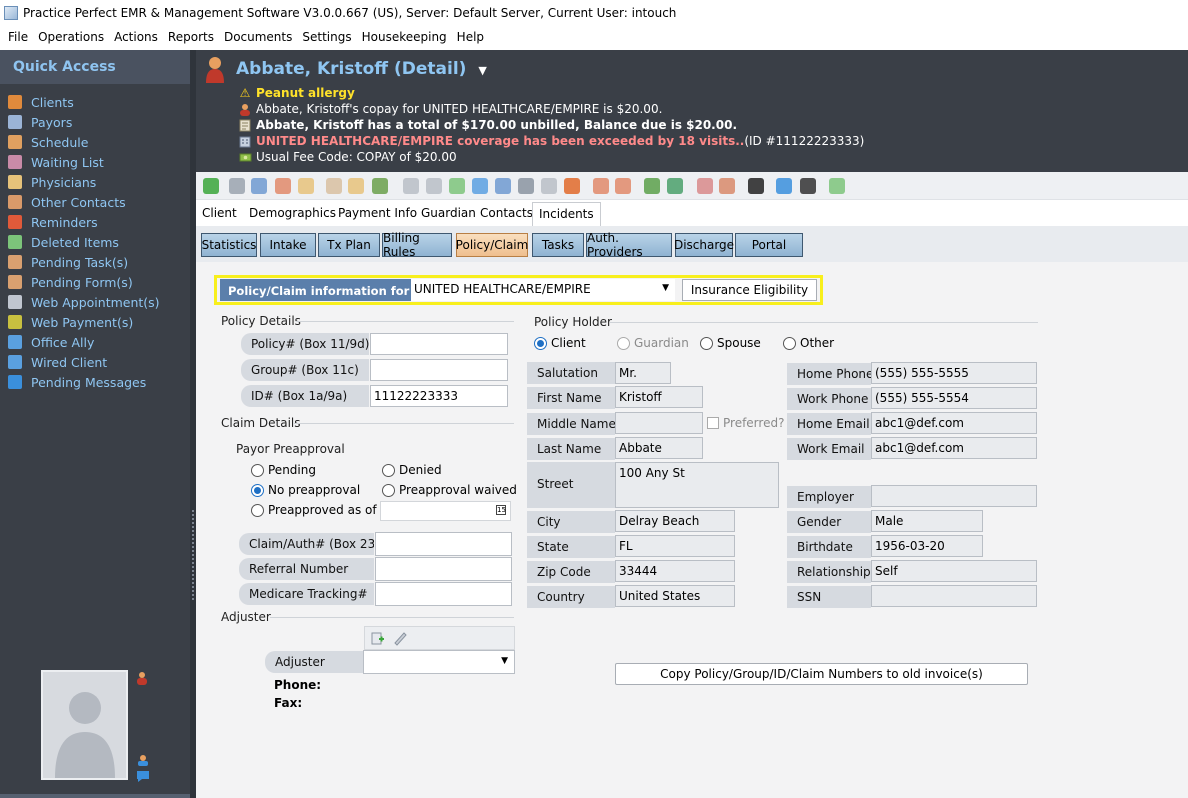  I want to click on work-phone-field: (555) 555-5554, so click(954, 398).